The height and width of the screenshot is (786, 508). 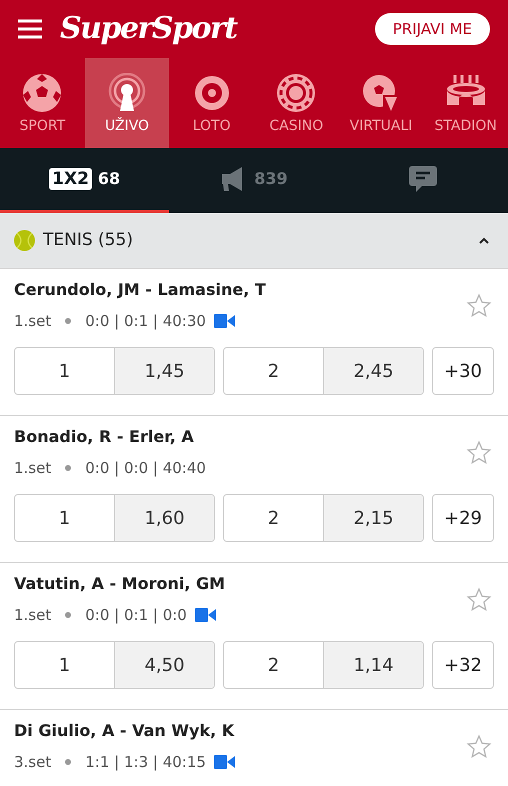 What do you see at coordinates (70, 179) in the screenshot?
I see `market-badge: 1X2` at bounding box center [70, 179].